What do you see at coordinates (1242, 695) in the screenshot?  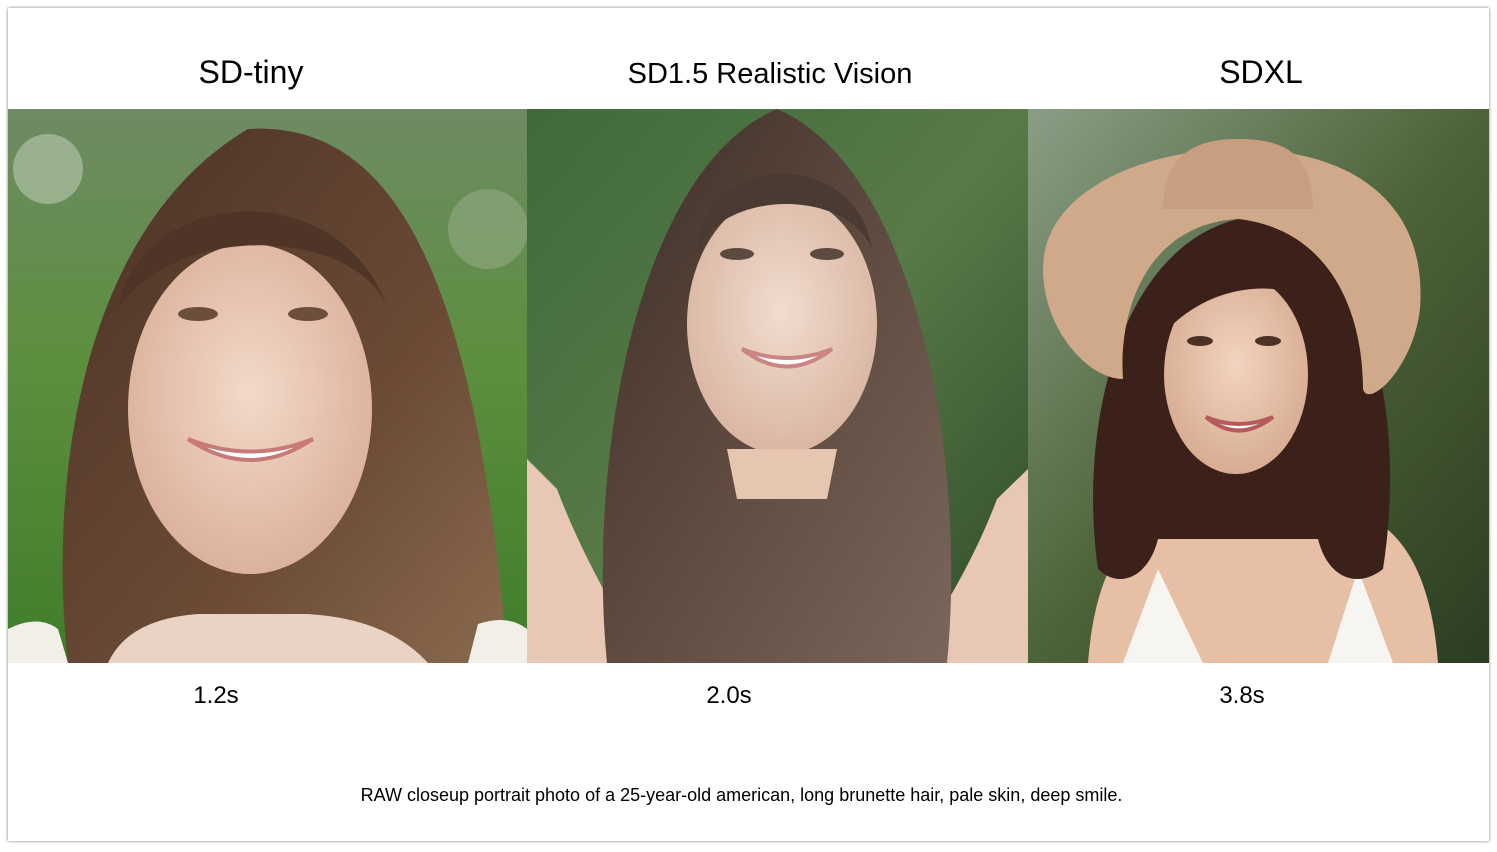 I see `generation-time-sdxl: 3.8s` at bounding box center [1242, 695].